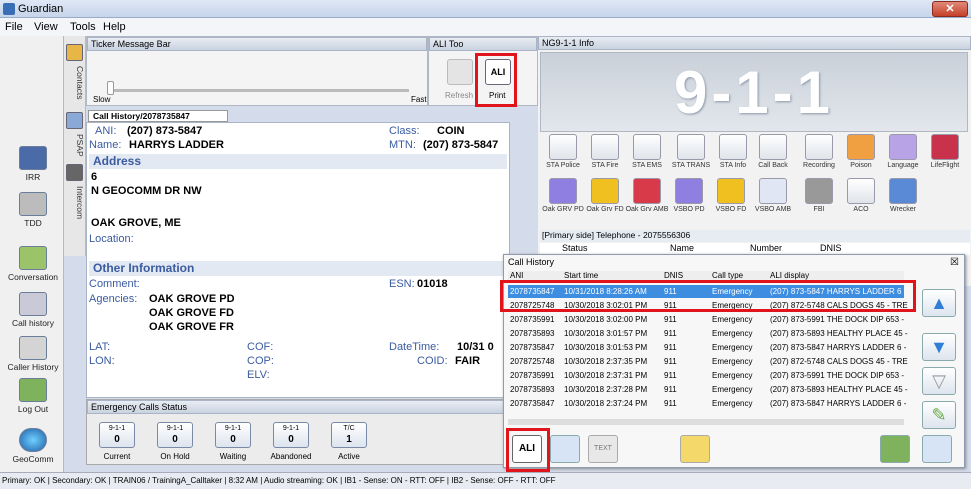 The image size is (971, 489). I want to click on current-counter: 9-1-1 0, so click(117, 435).